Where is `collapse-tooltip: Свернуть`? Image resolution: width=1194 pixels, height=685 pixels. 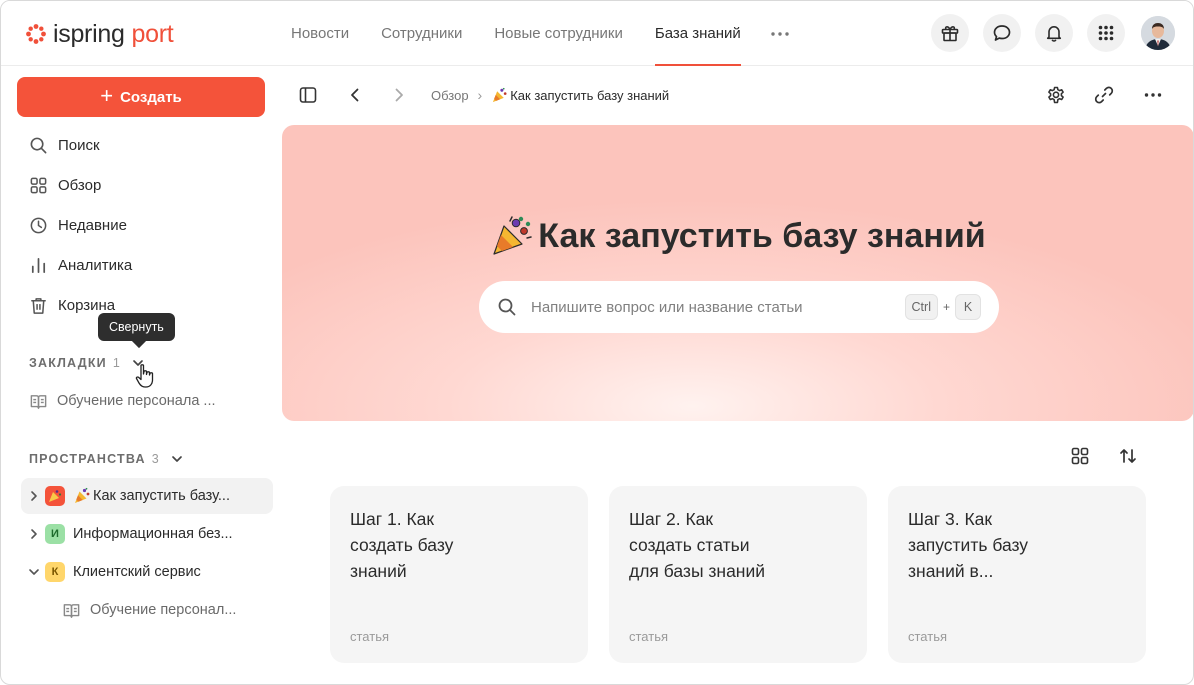
collapse-tooltip: Свернуть is located at coordinates (136, 327).